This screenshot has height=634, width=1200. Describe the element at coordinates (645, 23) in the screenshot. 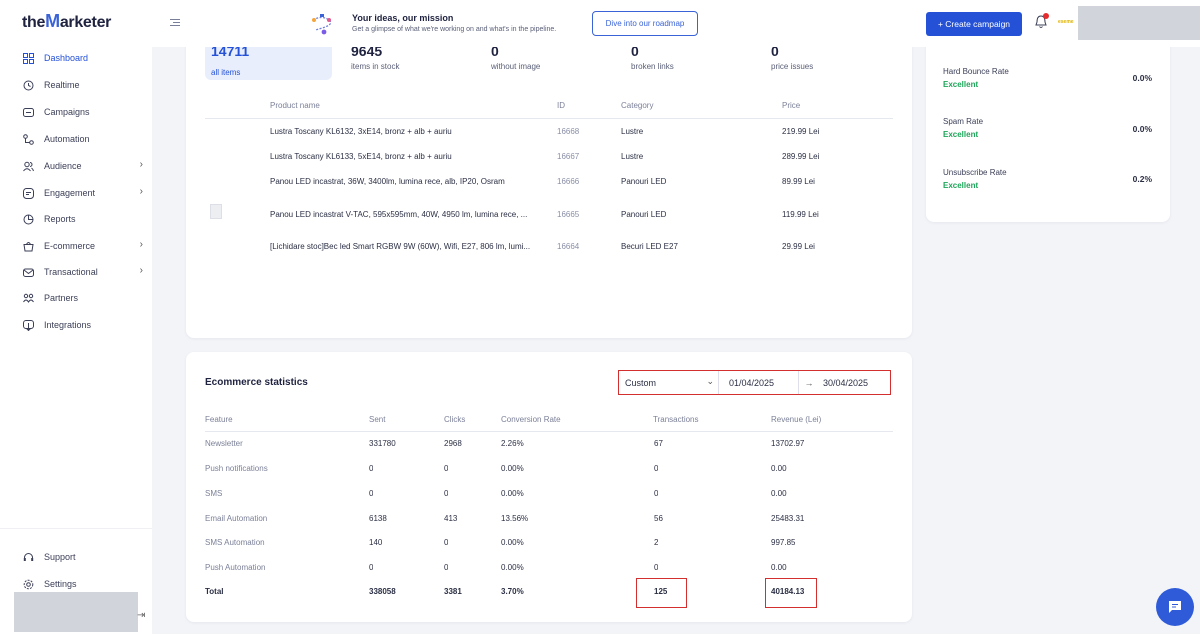

I see `roadmap-button: Dive into our roadmap` at that location.